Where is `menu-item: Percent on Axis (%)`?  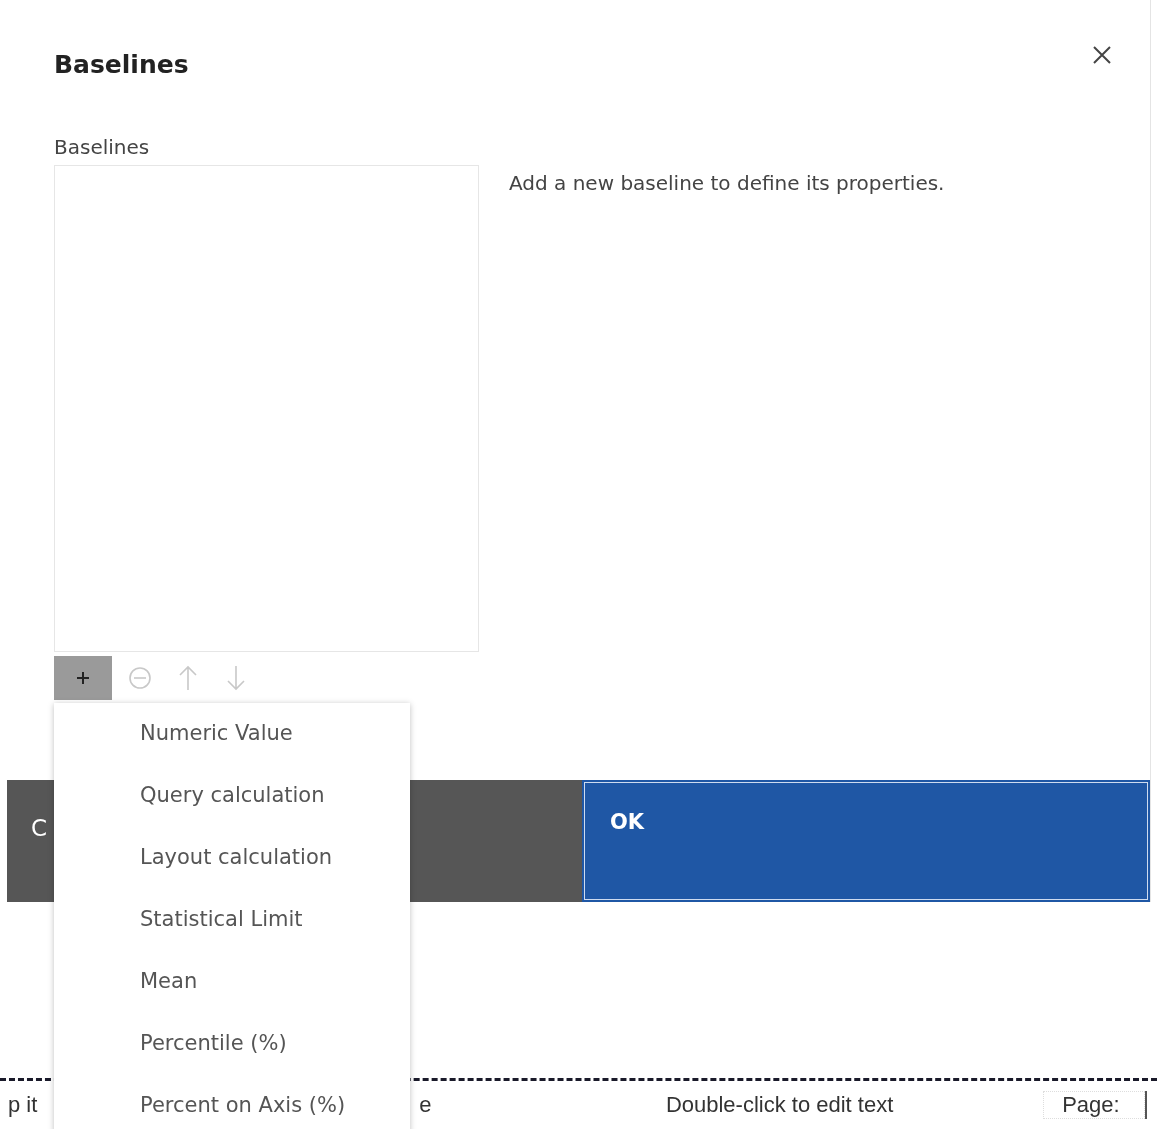 menu-item: Percent on Axis (%) is located at coordinates (232, 1108).